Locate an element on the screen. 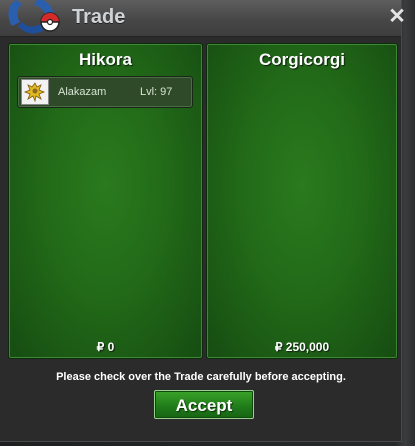  alakazam-icon is located at coordinates (35, 92).